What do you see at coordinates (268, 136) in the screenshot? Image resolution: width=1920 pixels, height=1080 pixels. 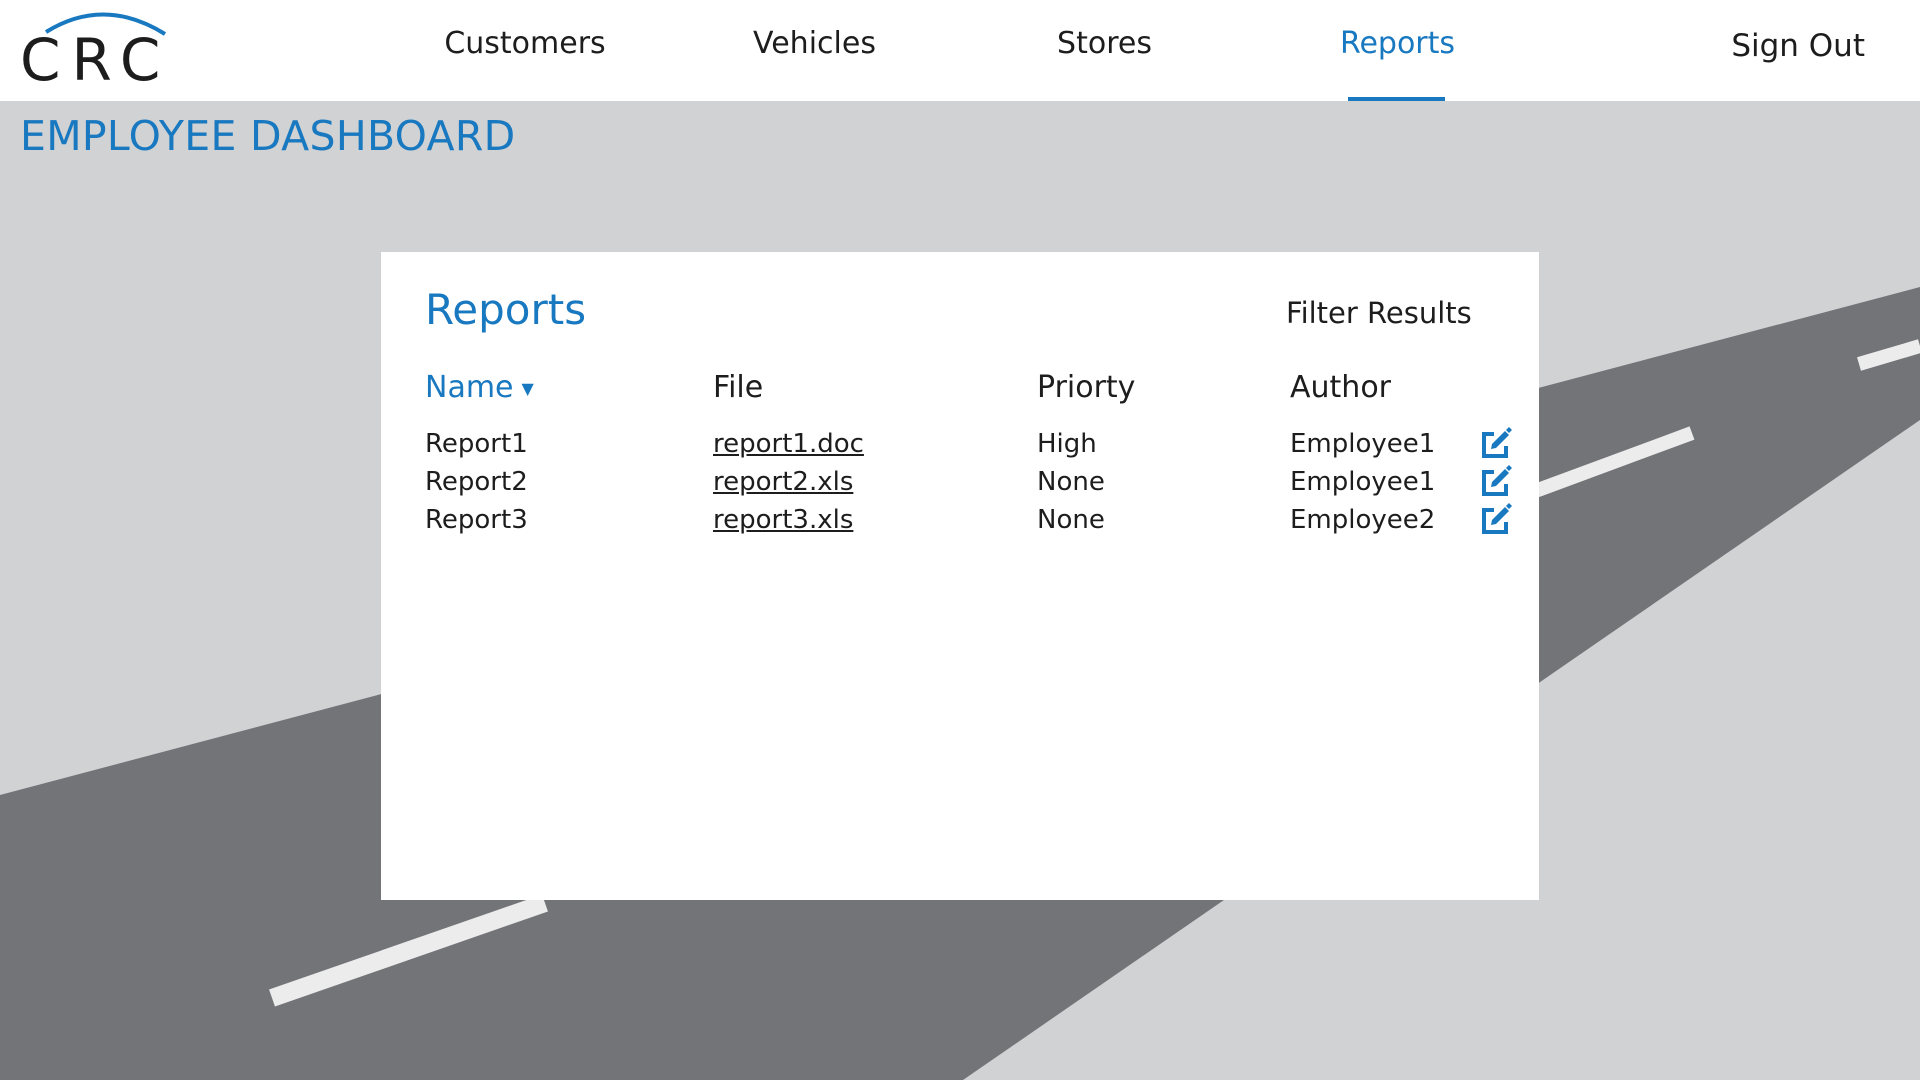 I see `page-title: EMPLOYEE DASHBOARD` at bounding box center [268, 136].